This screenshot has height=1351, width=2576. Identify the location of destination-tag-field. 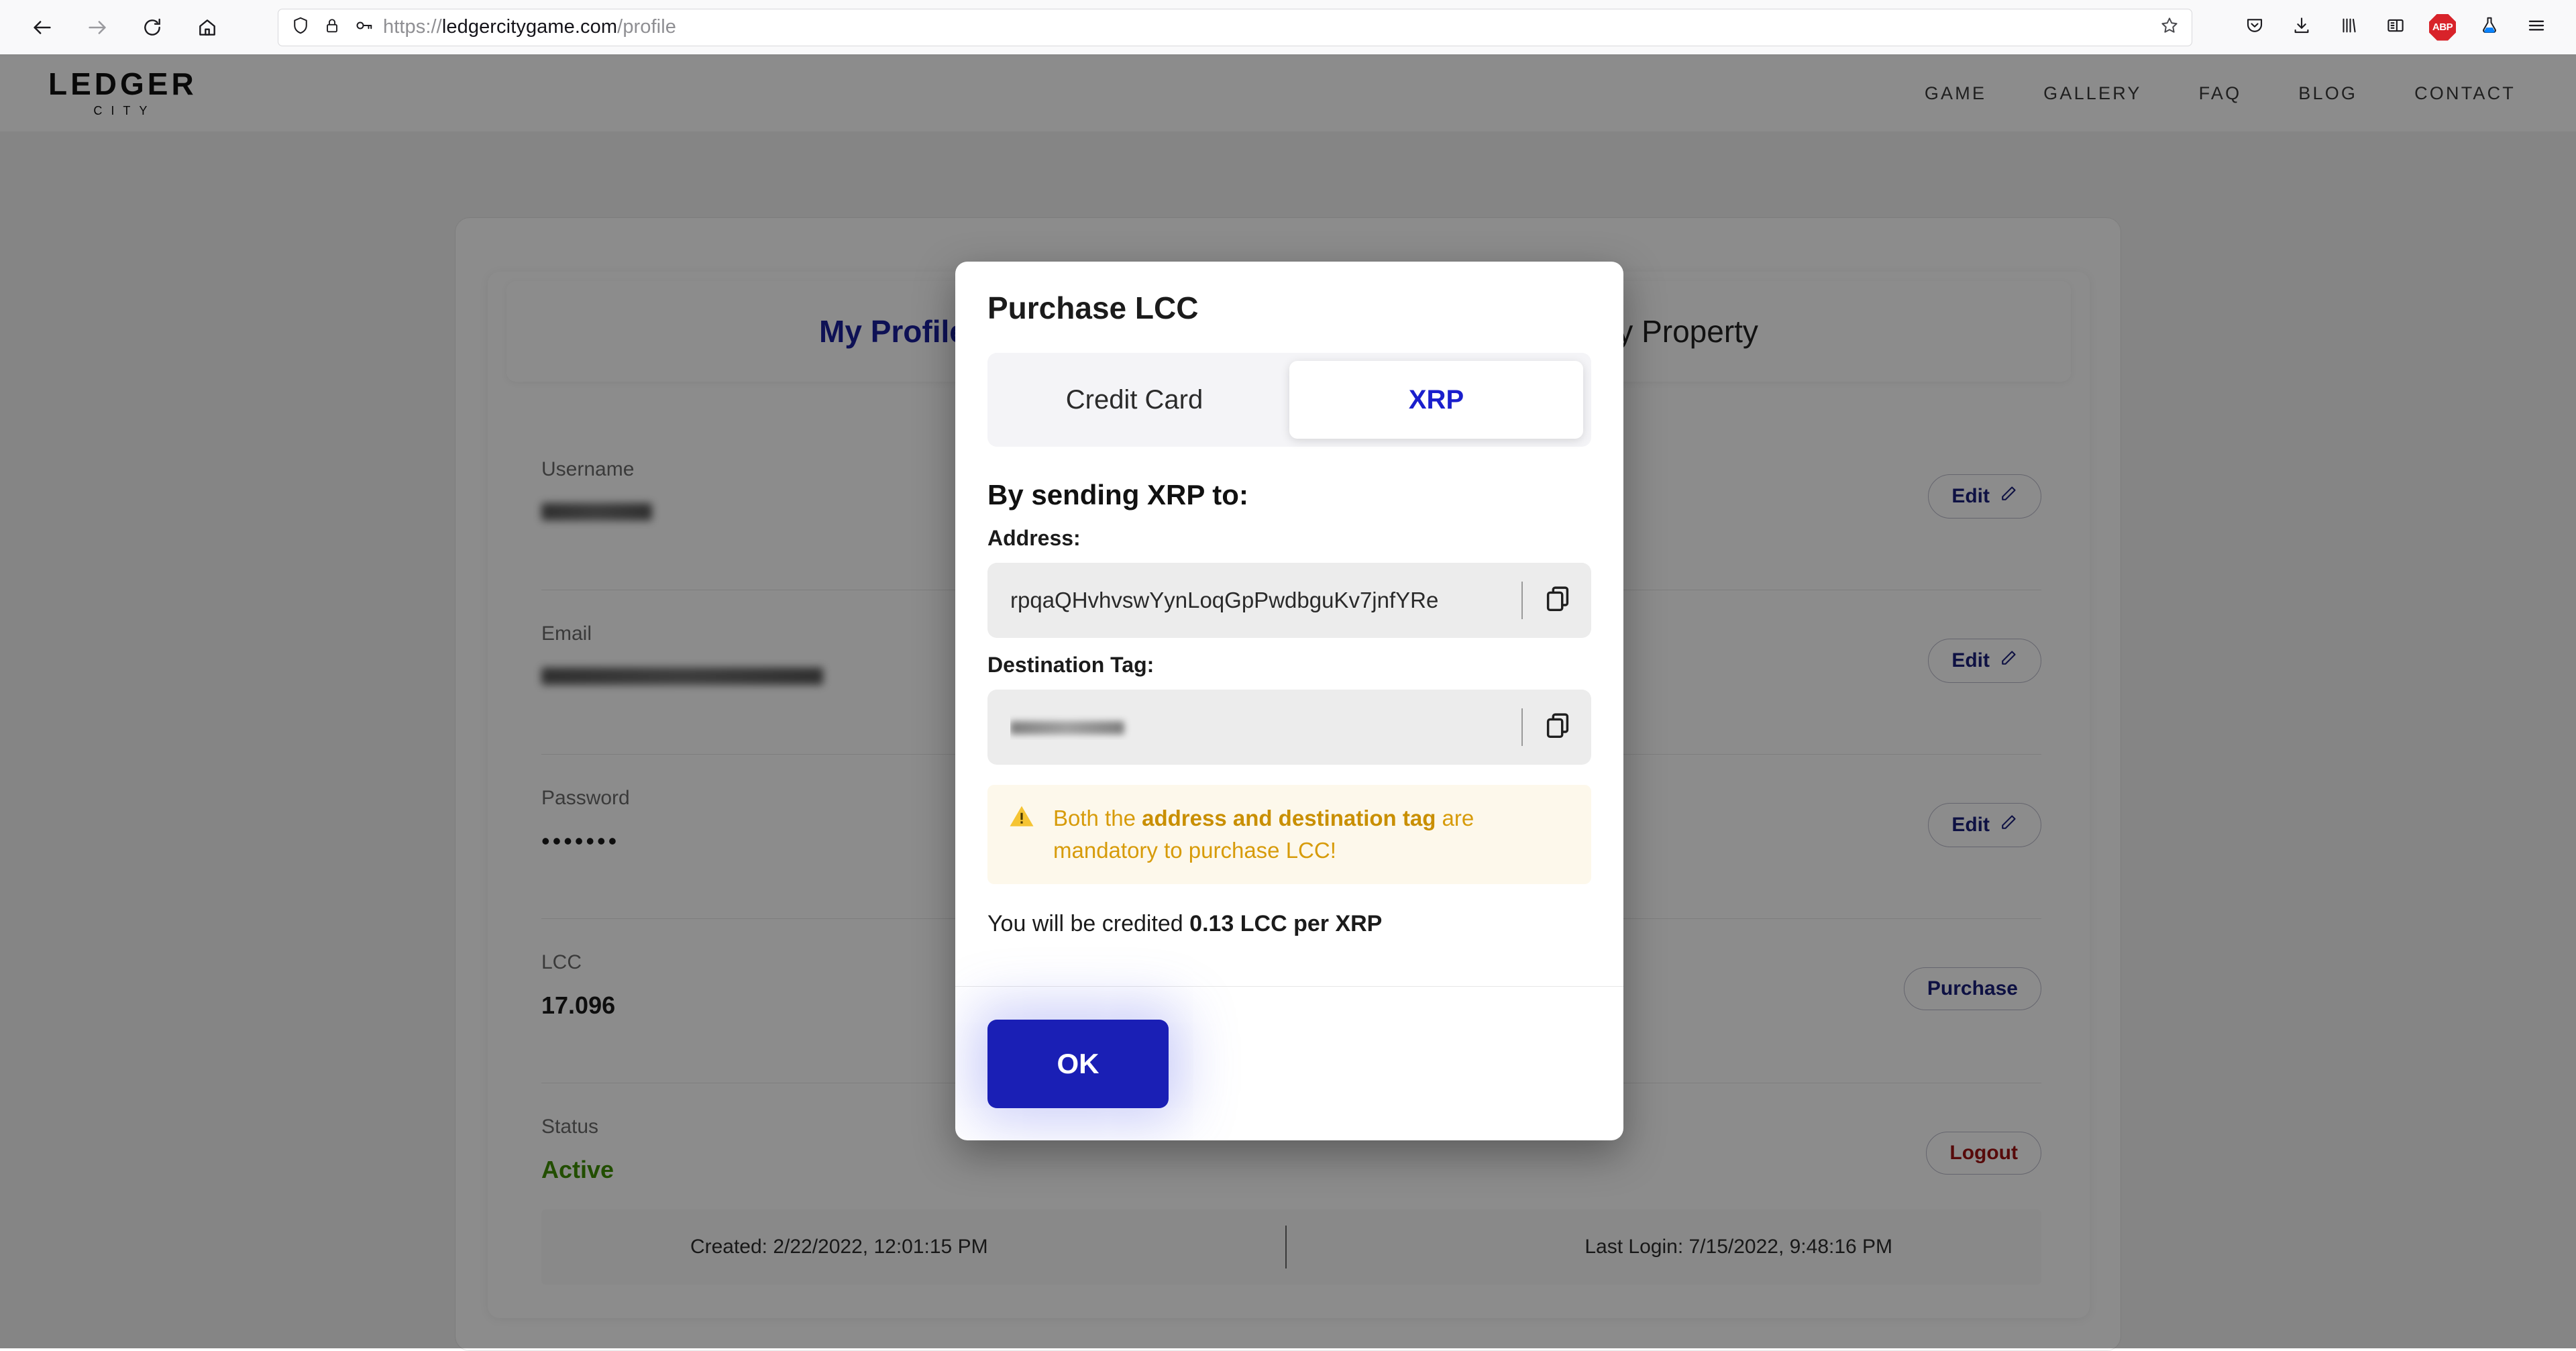
(1289, 727).